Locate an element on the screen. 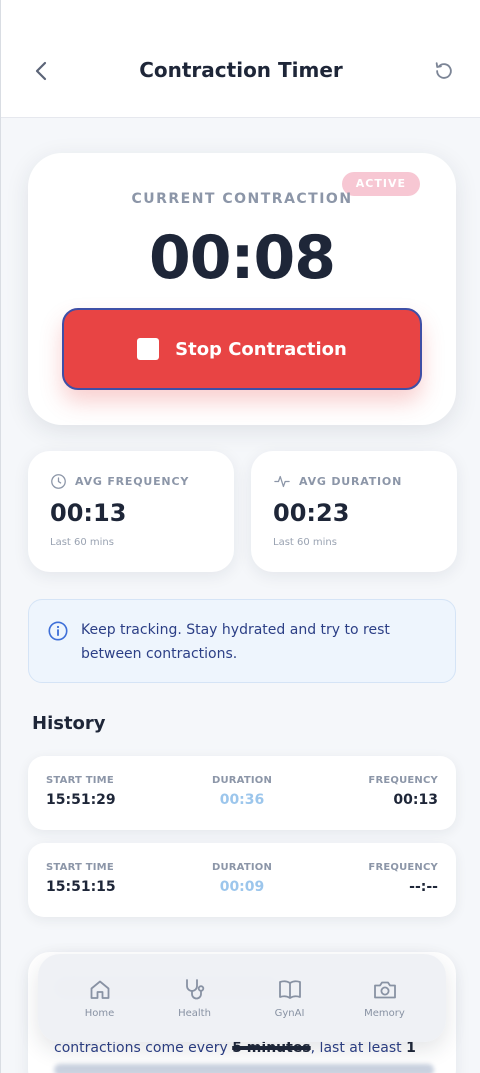 This screenshot has height=1073, width=480. tab-label: GynAI is located at coordinates (289, 1013).